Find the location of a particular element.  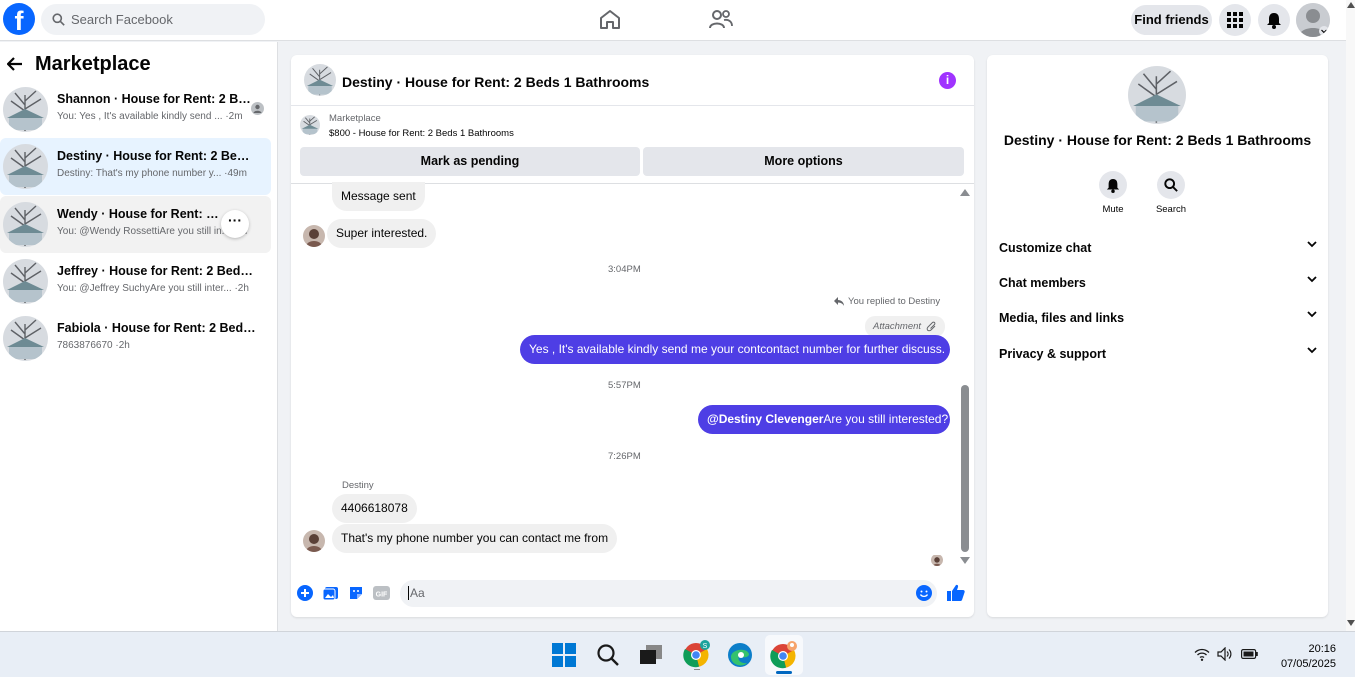

emoji-icon is located at coordinates (924, 593).